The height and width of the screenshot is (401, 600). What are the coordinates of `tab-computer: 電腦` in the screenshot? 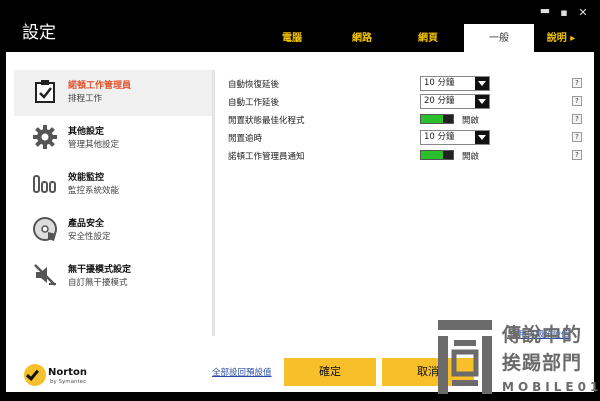 It's located at (292, 38).